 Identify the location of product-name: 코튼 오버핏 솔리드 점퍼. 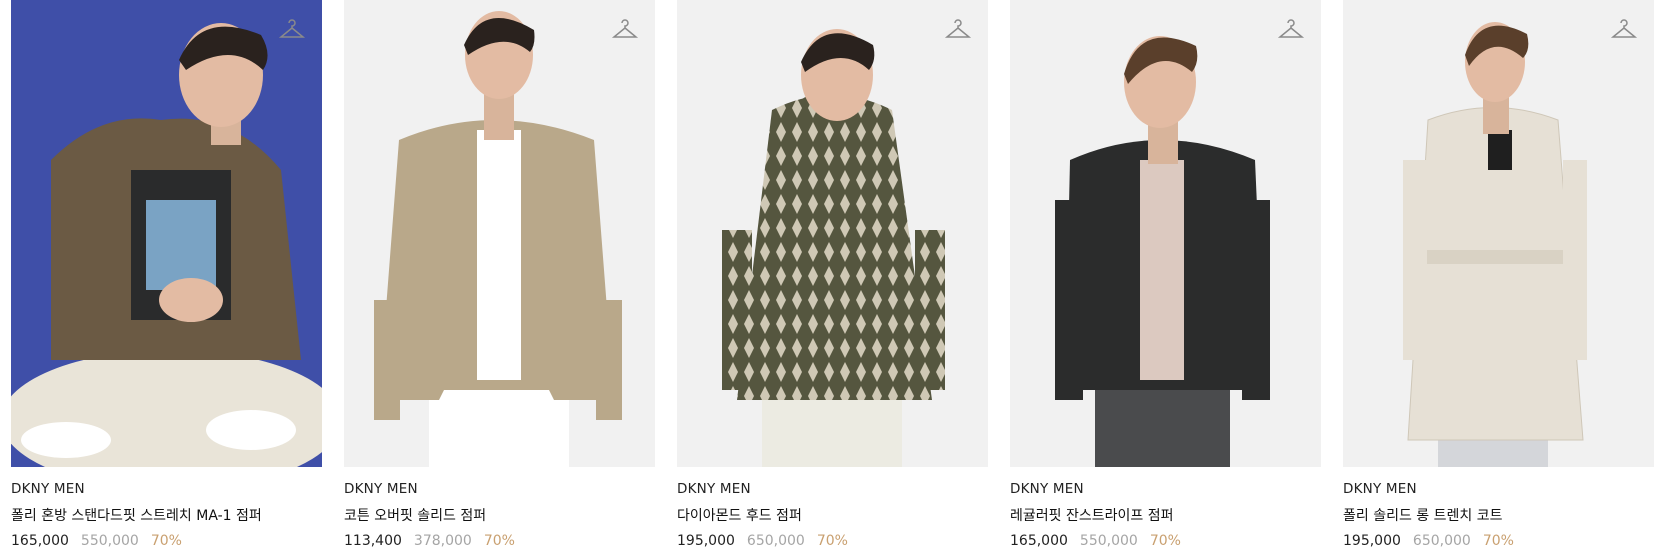
(499, 515).